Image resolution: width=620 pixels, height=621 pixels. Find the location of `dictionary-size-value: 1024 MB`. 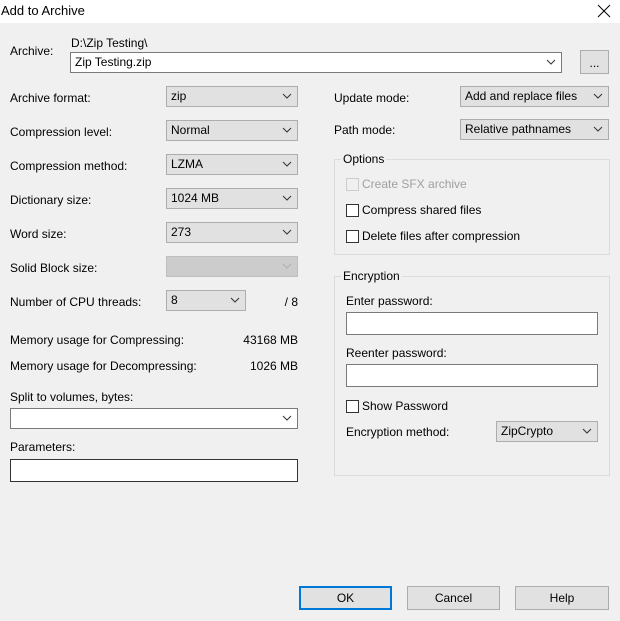

dictionary-size-value: 1024 MB is located at coordinates (195, 198).